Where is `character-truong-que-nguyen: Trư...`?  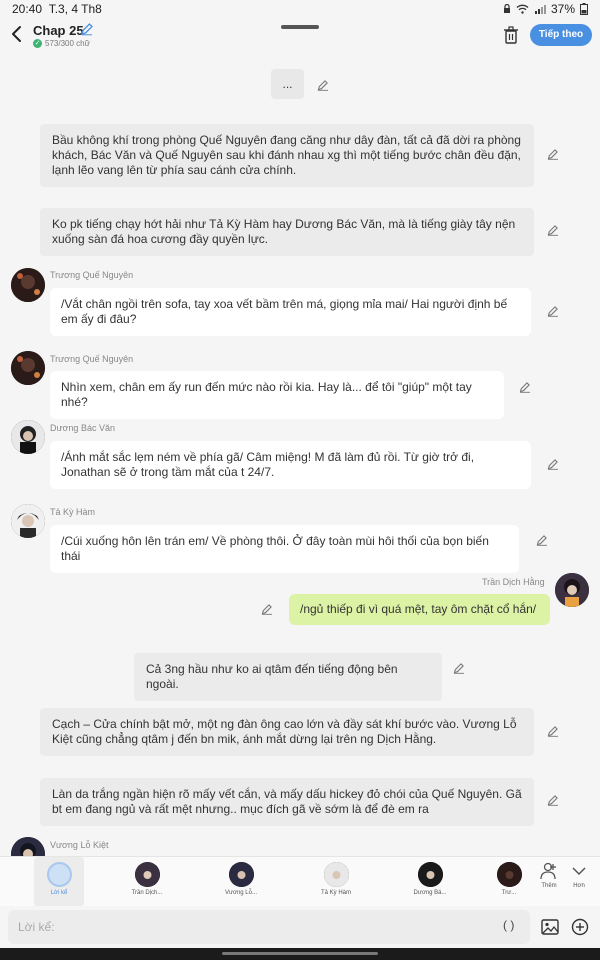
character-truong-que-nguyen: Trư... is located at coordinates (509, 882).